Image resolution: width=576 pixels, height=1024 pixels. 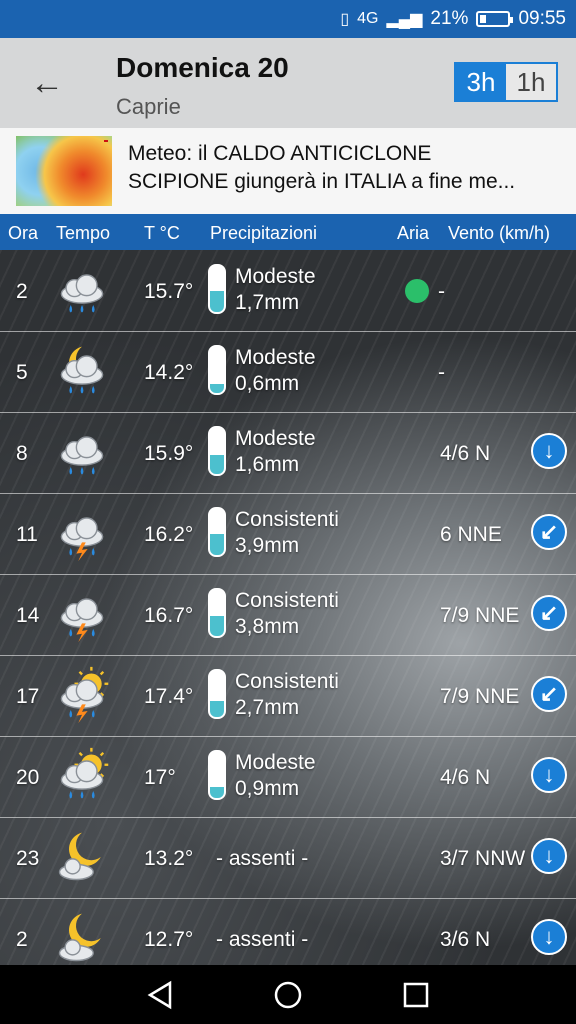 What do you see at coordinates (275, 290) in the screenshot?
I see `precip-text: Modeste 1,7mm` at bounding box center [275, 290].